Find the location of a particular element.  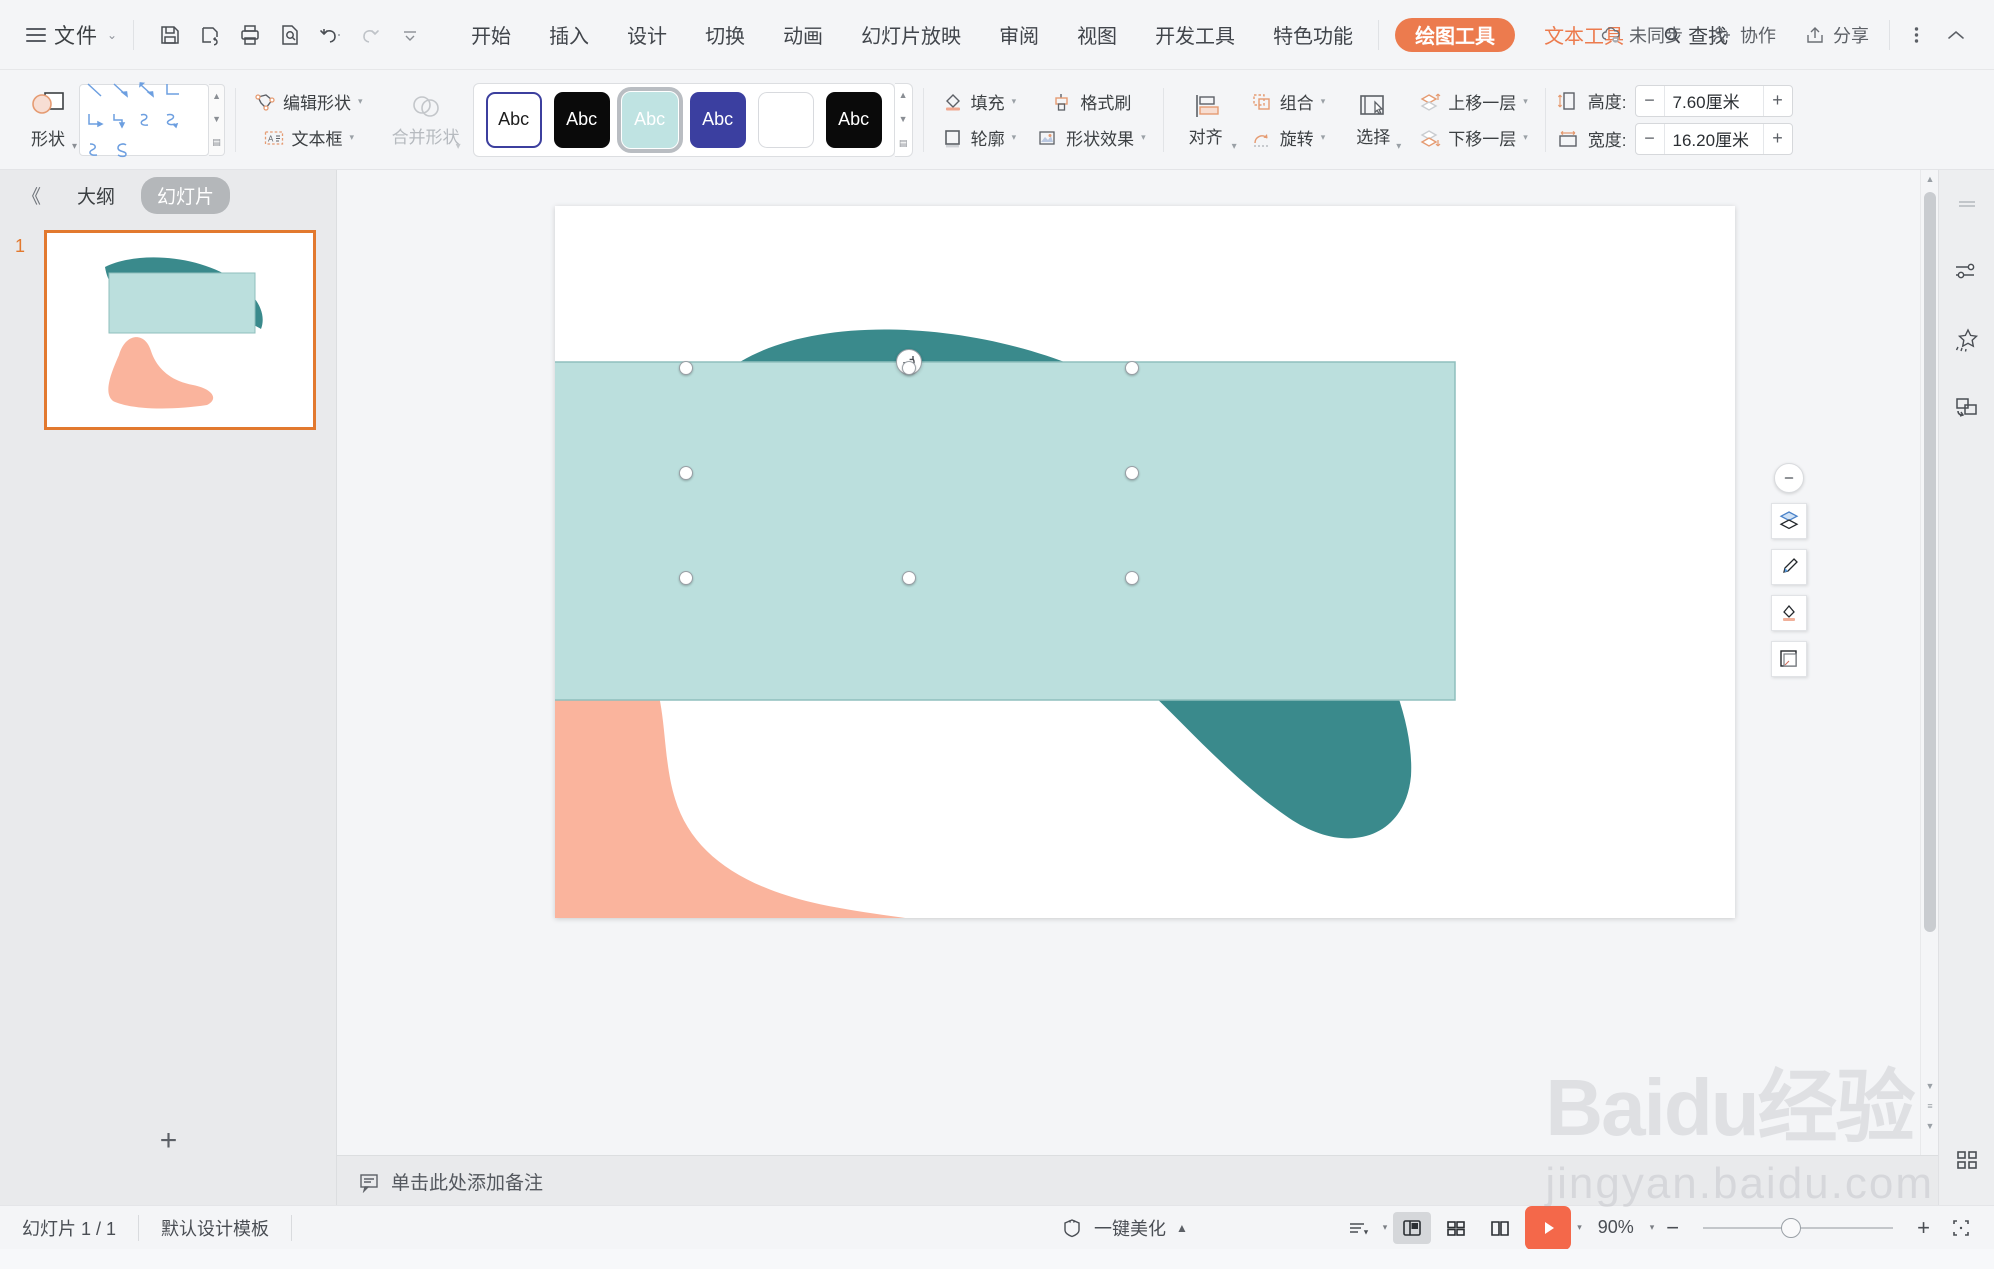

fill-button: 填充 ▾ is located at coordinates (979, 102).